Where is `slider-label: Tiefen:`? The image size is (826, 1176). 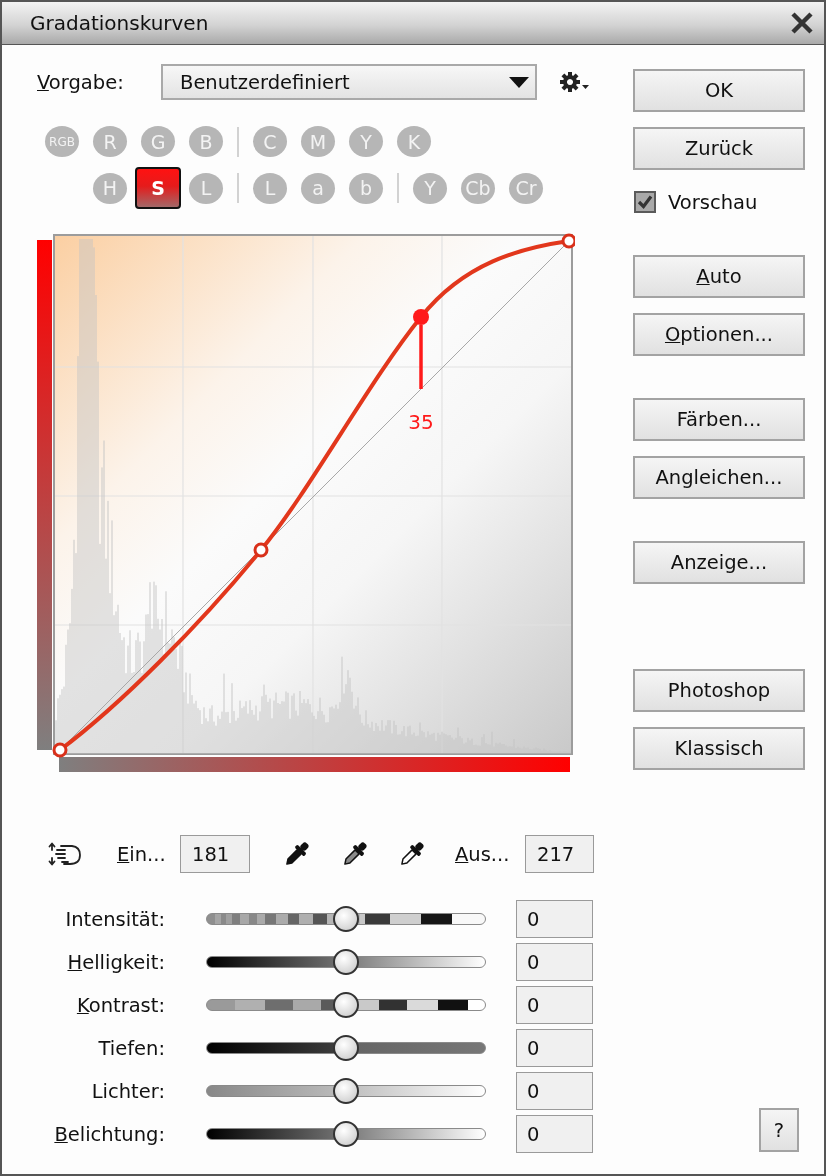 slider-label: Tiefen: is located at coordinates (131, 1048).